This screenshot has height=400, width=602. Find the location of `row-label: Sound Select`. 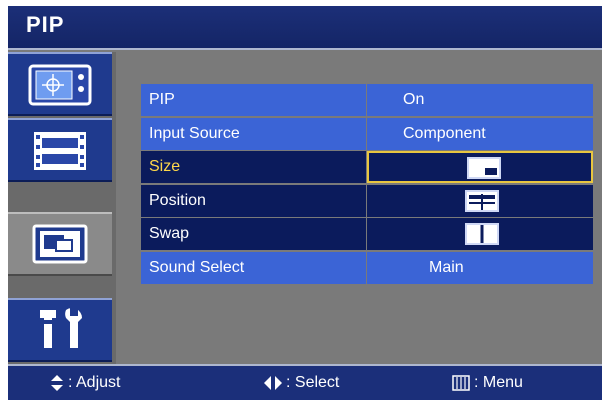

row-label: Sound Select is located at coordinates (253, 267).